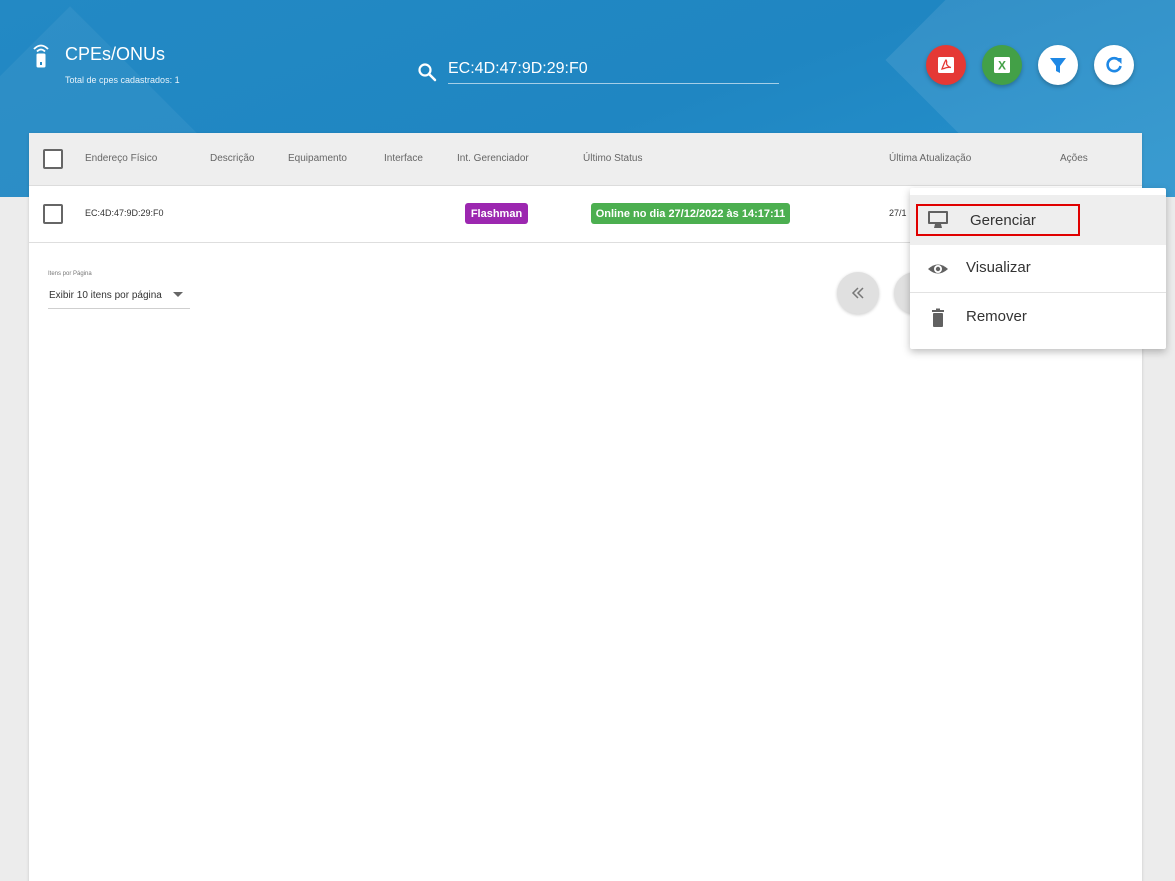 The height and width of the screenshot is (881, 1175). I want to click on row-checkbox, so click(53, 214).